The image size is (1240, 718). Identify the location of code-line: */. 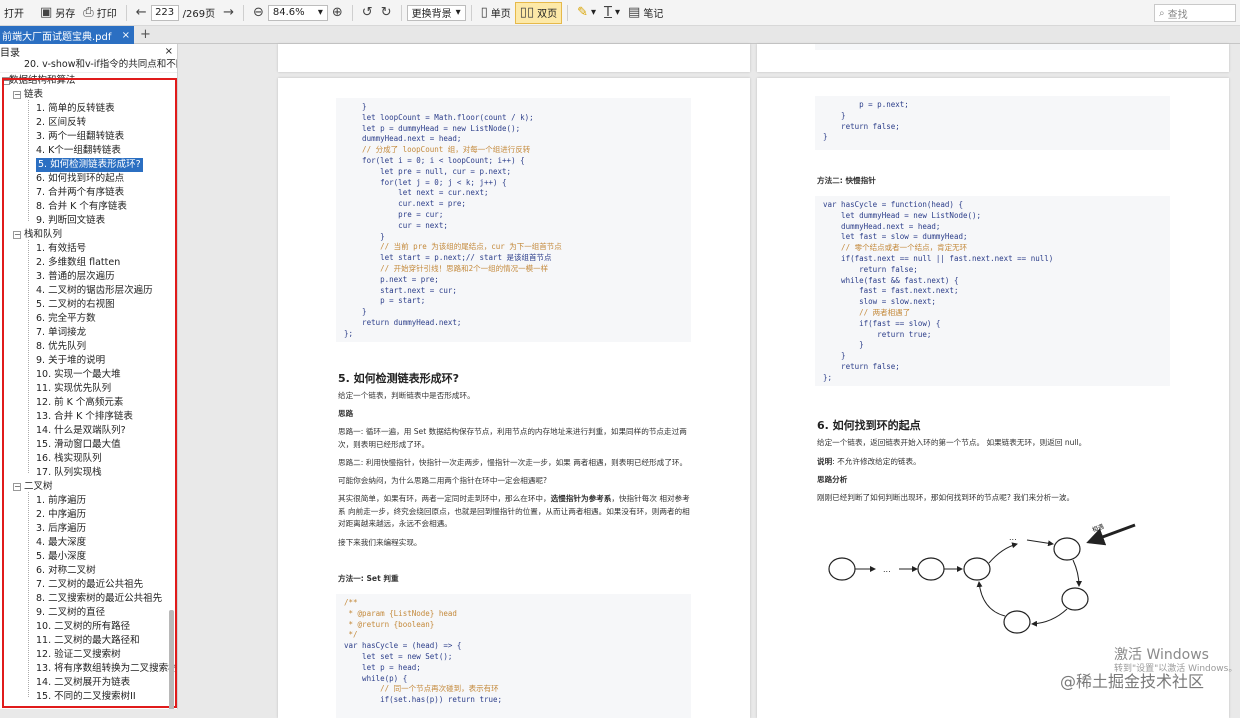
(351, 635).